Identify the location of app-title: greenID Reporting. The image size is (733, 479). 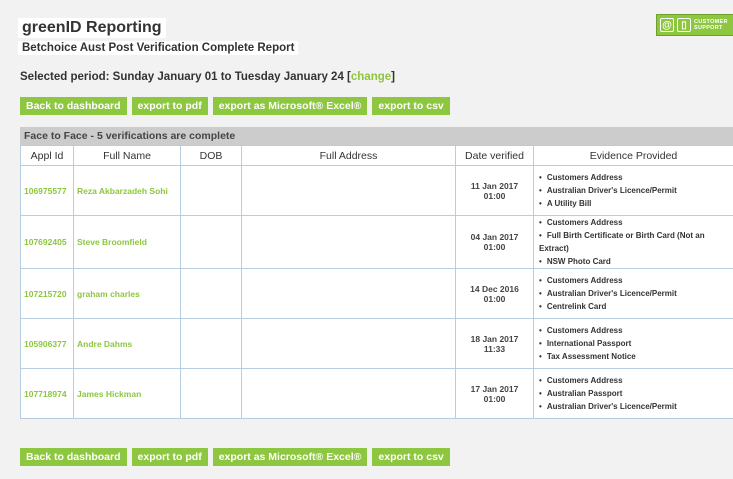
(92, 28).